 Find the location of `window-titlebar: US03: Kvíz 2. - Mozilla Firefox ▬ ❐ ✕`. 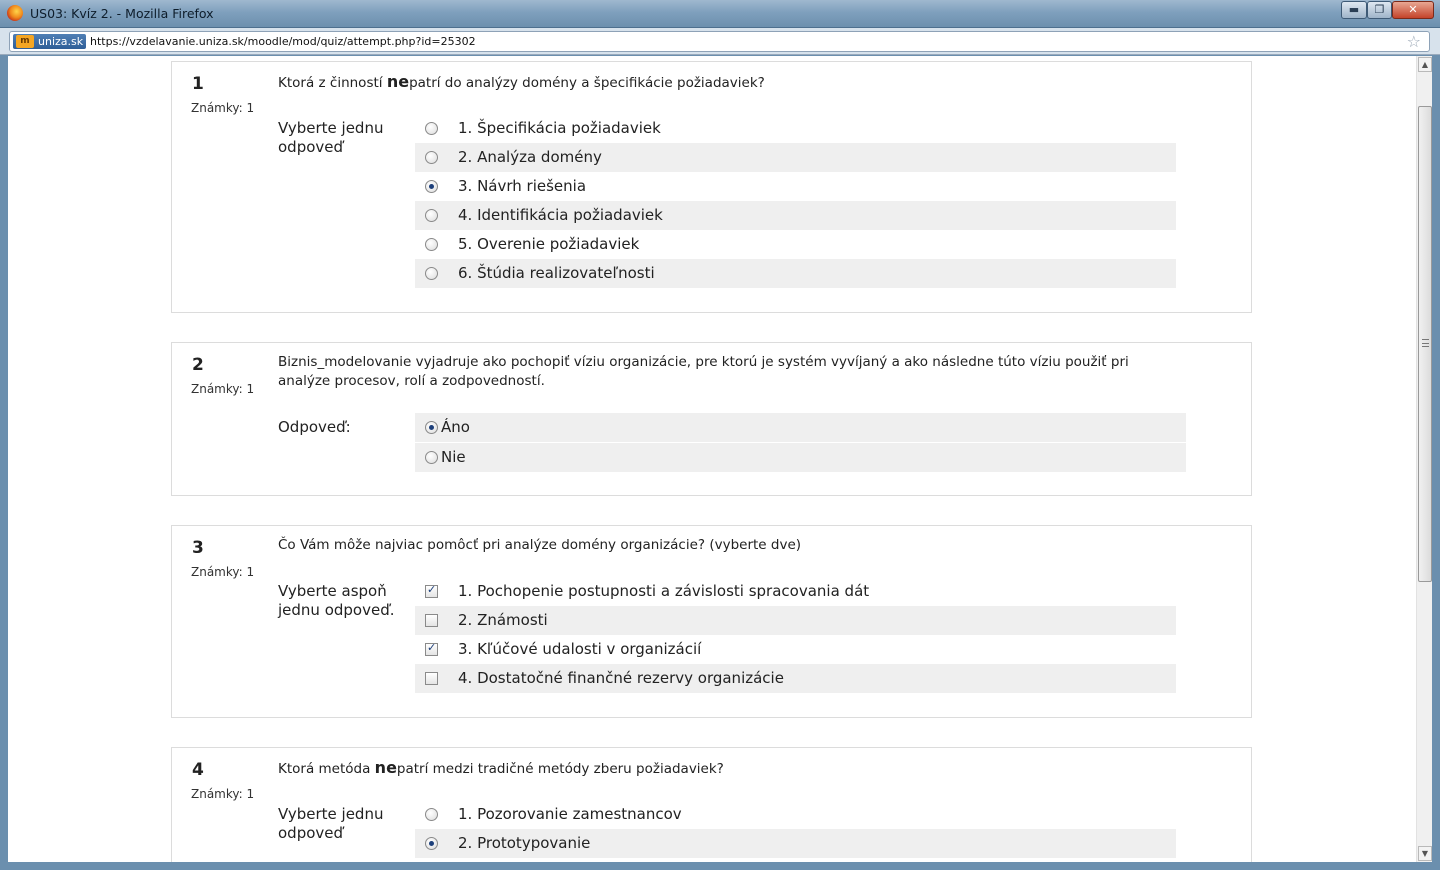

window-titlebar: US03: Kvíz 2. - Mozilla Firefox ▬ ❐ ✕ is located at coordinates (720, 14).